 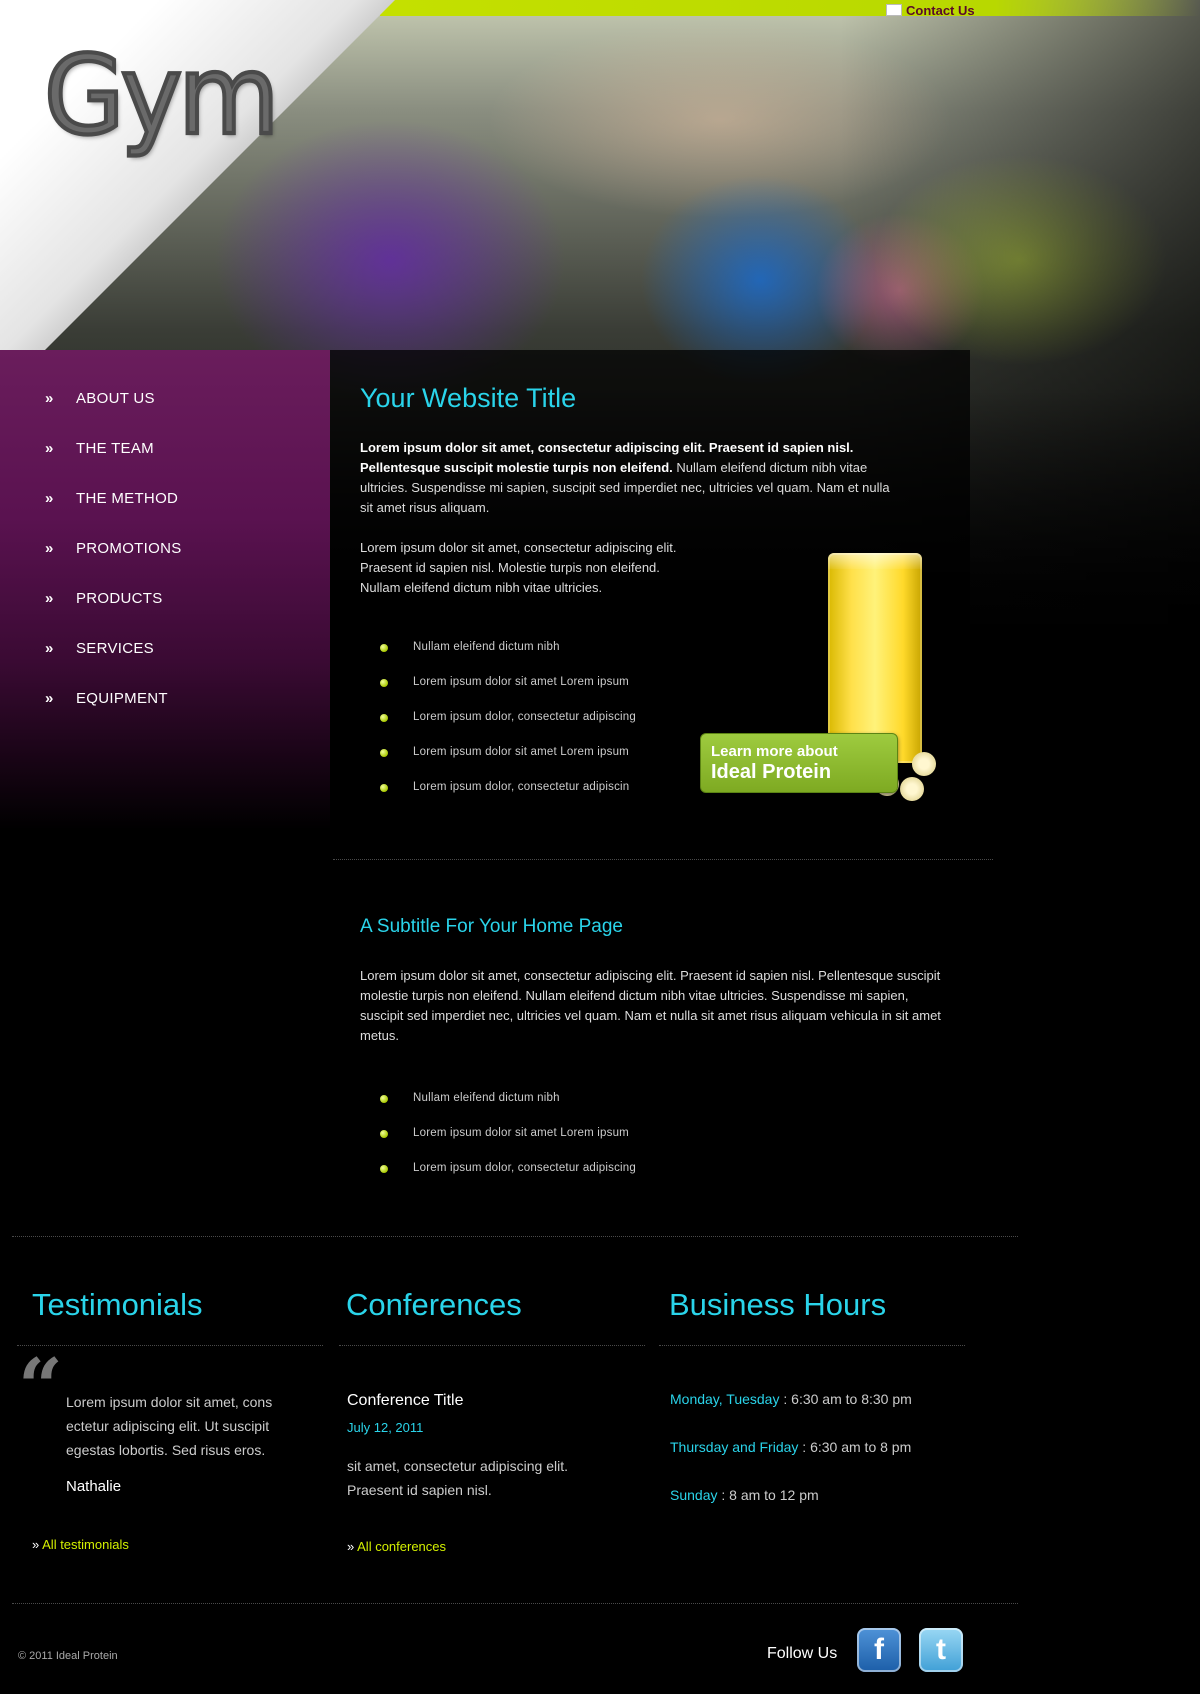 What do you see at coordinates (113, 515) in the screenshot?
I see `nav-item-the-method: » THE METHOD` at bounding box center [113, 515].